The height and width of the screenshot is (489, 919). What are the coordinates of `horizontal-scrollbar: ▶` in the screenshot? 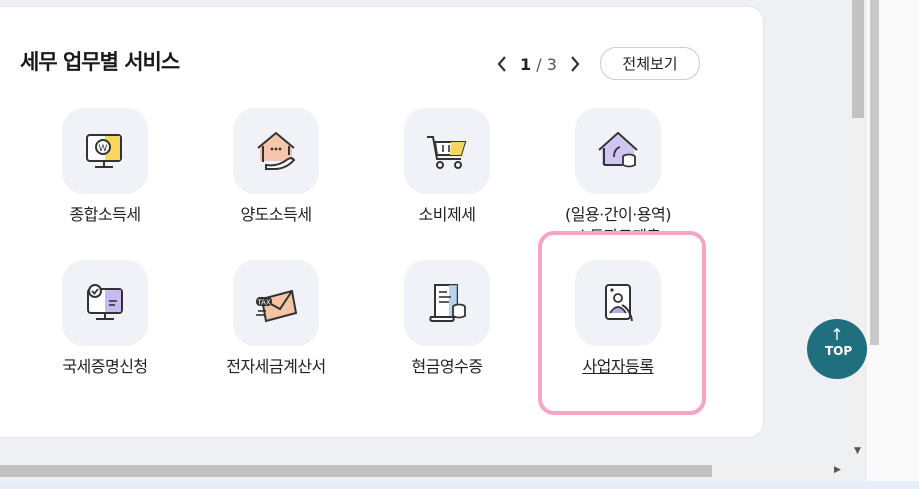 It's located at (425, 471).